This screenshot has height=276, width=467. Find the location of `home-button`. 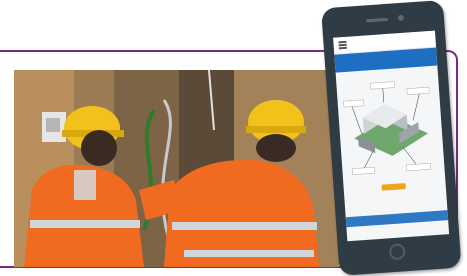

home-button is located at coordinates (397, 252).